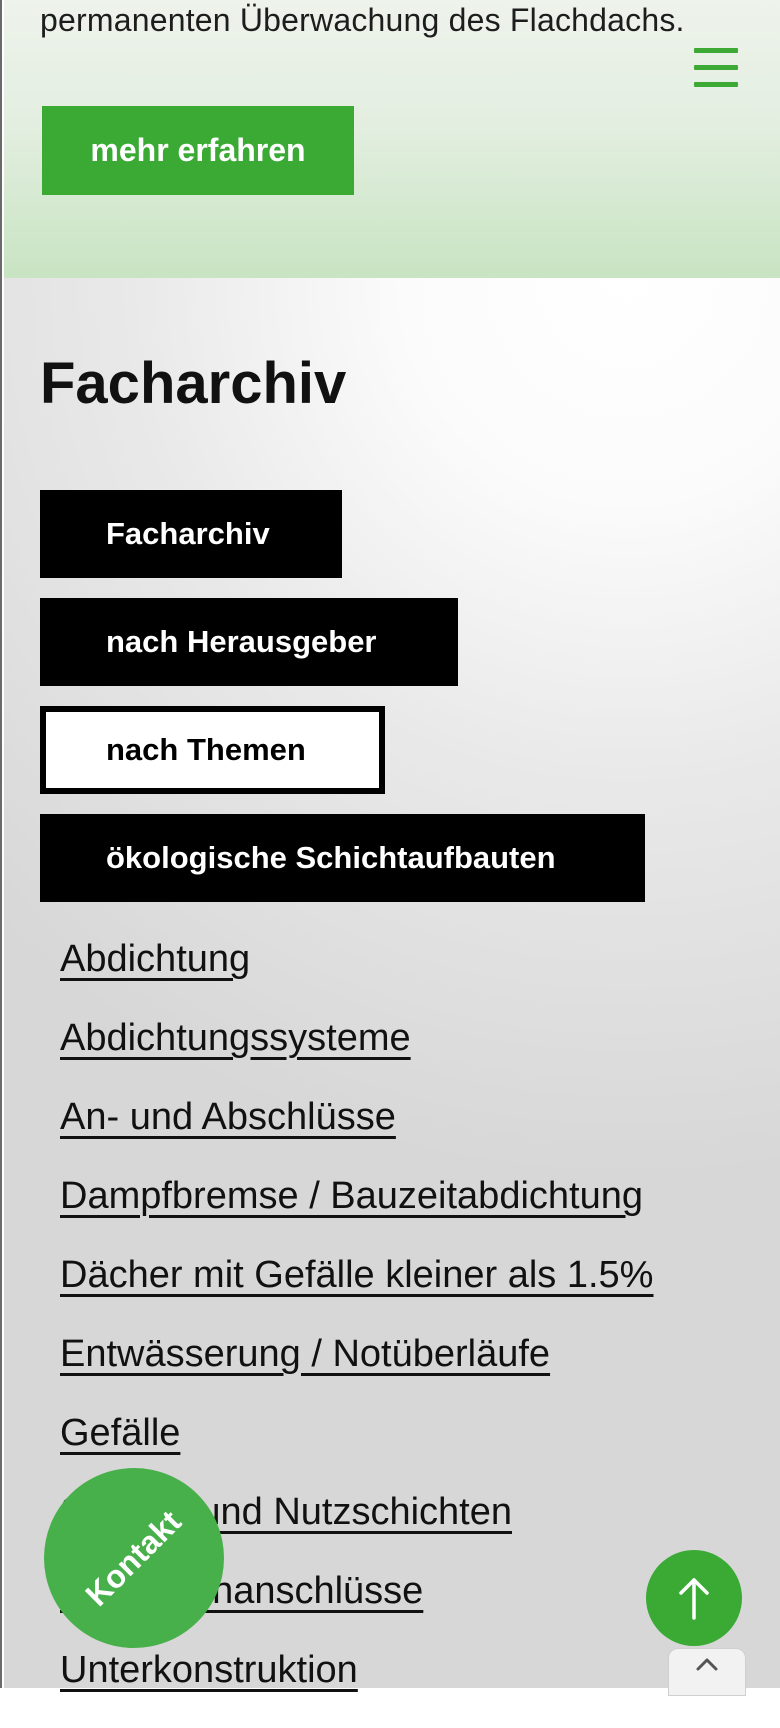 Image resolution: width=780 pixels, height=1728 pixels. I want to click on section-title: Facharchiv, so click(193, 383).